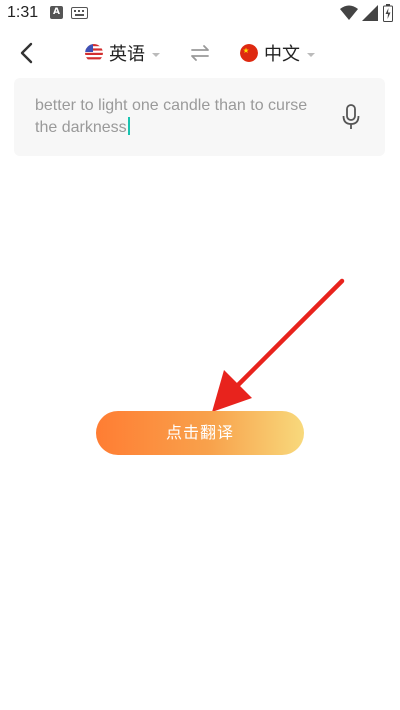  I want to click on signal-icon, so click(370, 13).